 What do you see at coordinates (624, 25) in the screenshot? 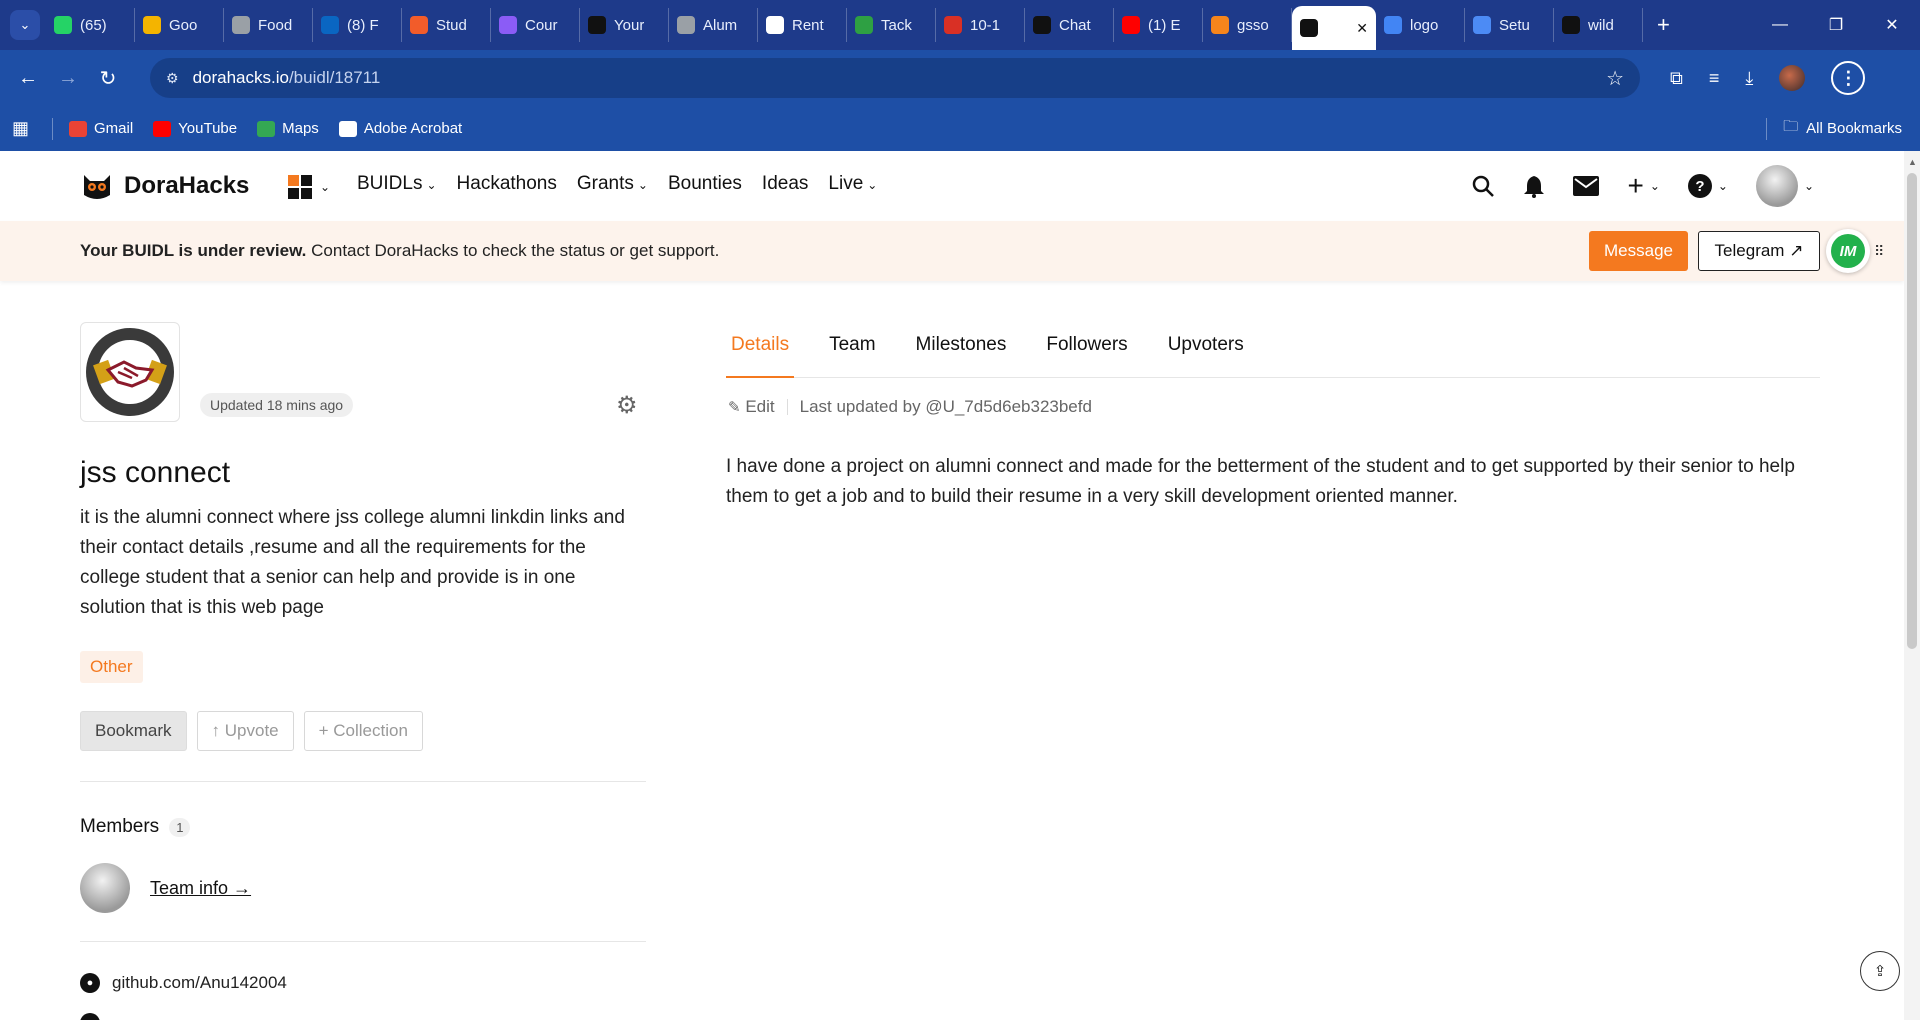
I see `browser-tab: Your` at bounding box center [624, 25].